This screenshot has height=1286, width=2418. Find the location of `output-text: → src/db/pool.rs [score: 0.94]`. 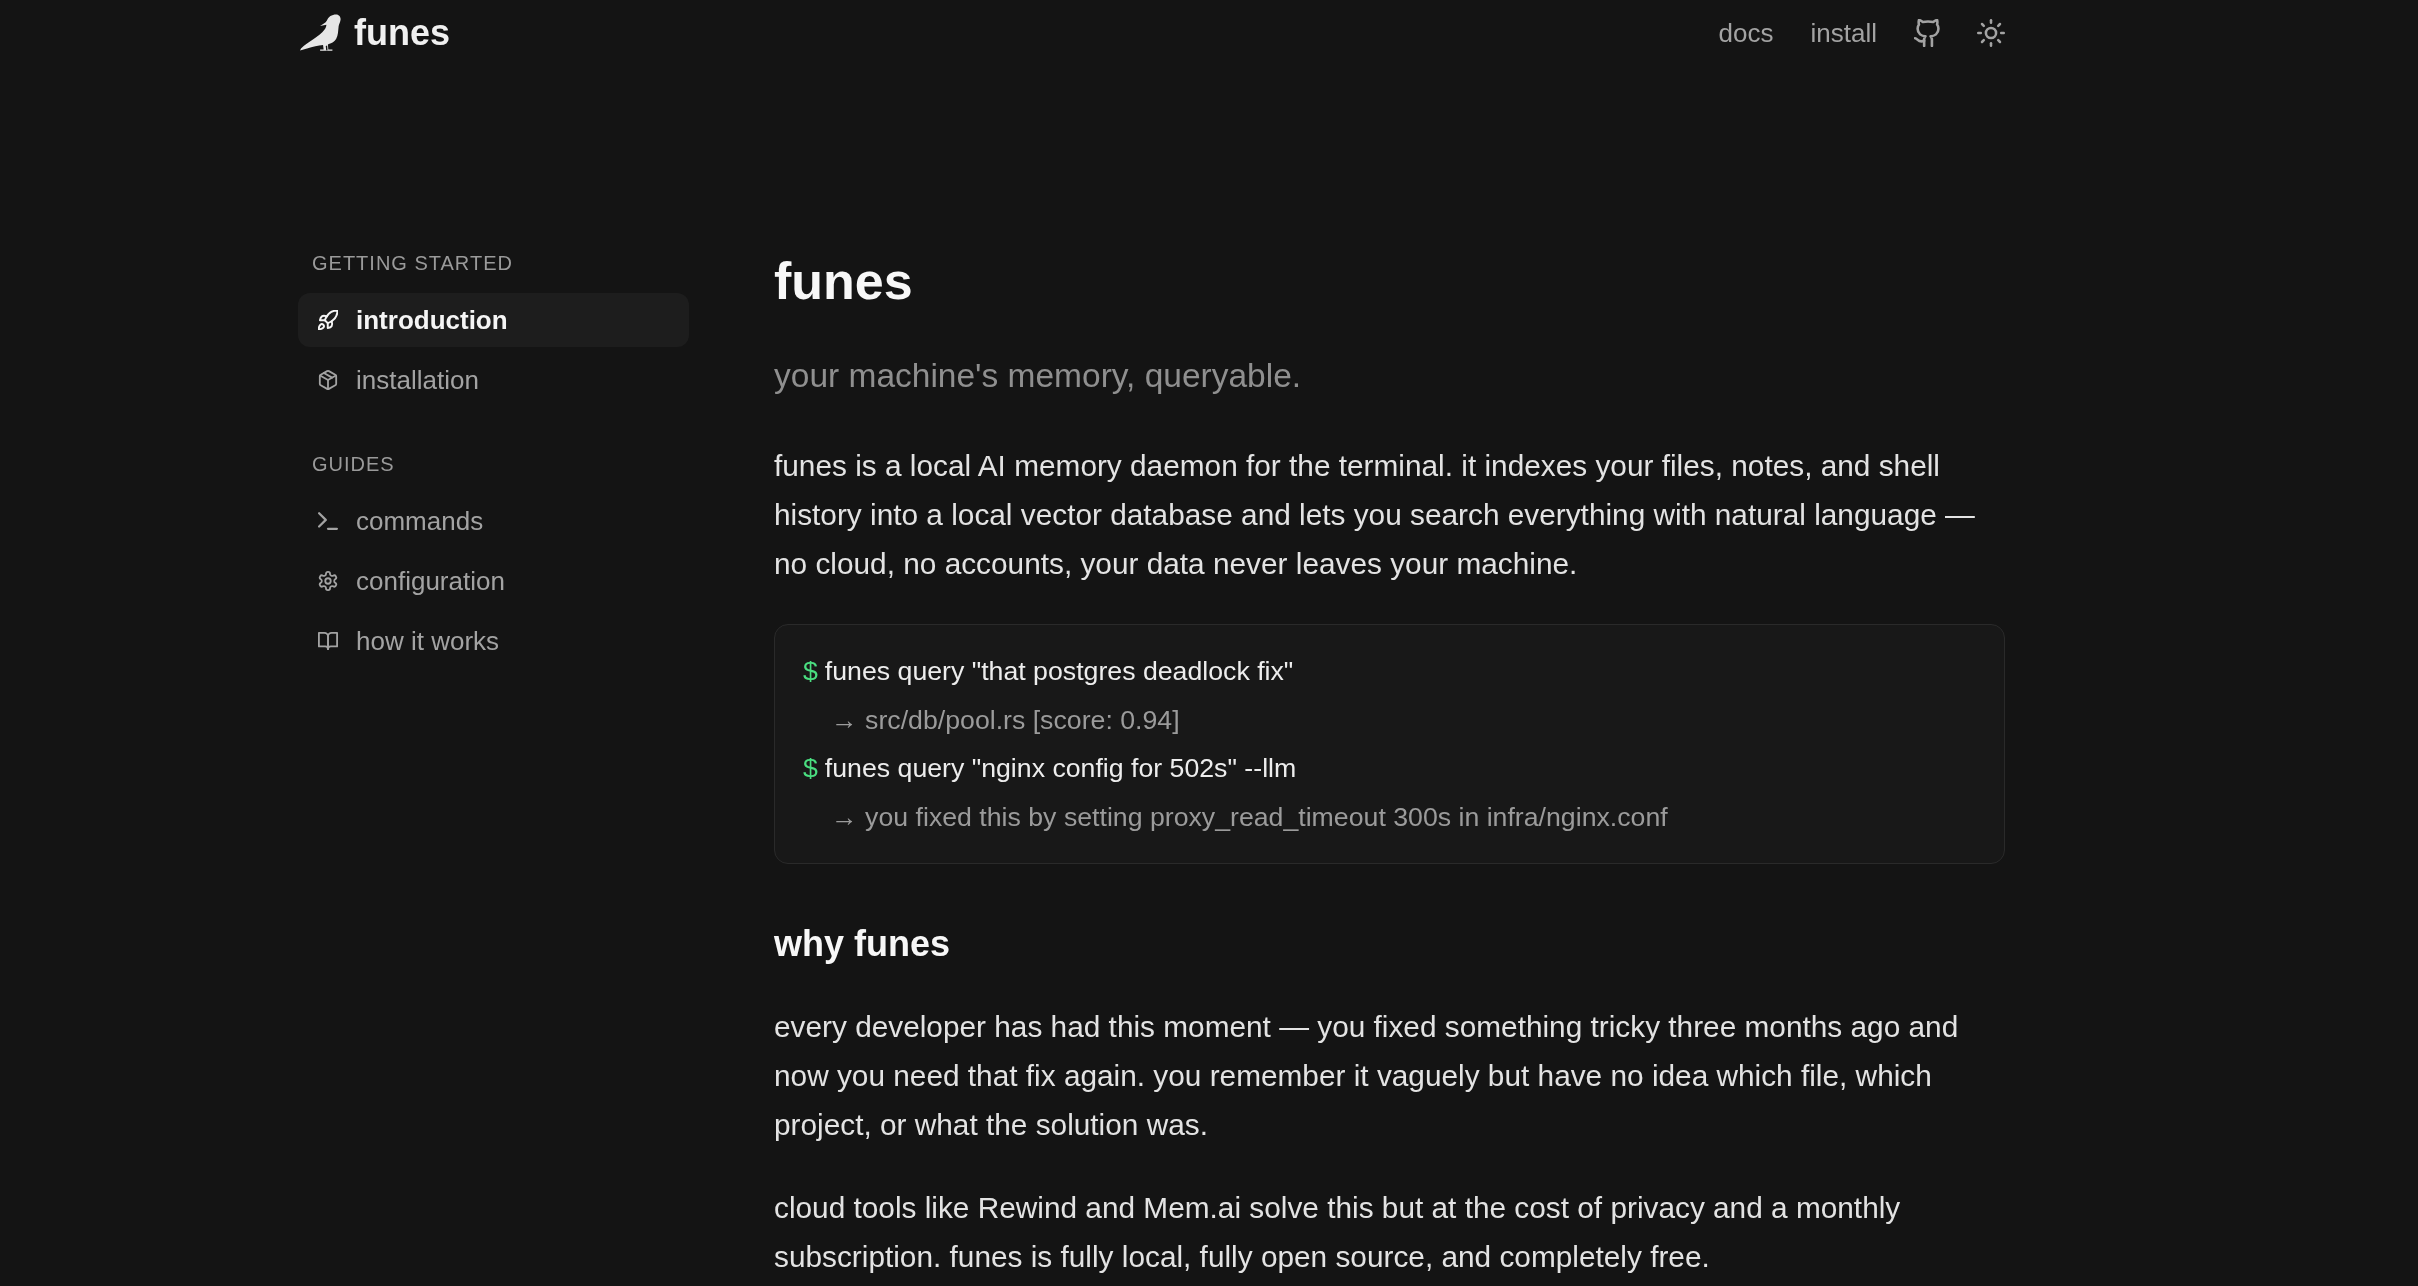

output-text: → src/db/pool.rs [score: 0.94] is located at coordinates (1005, 720).